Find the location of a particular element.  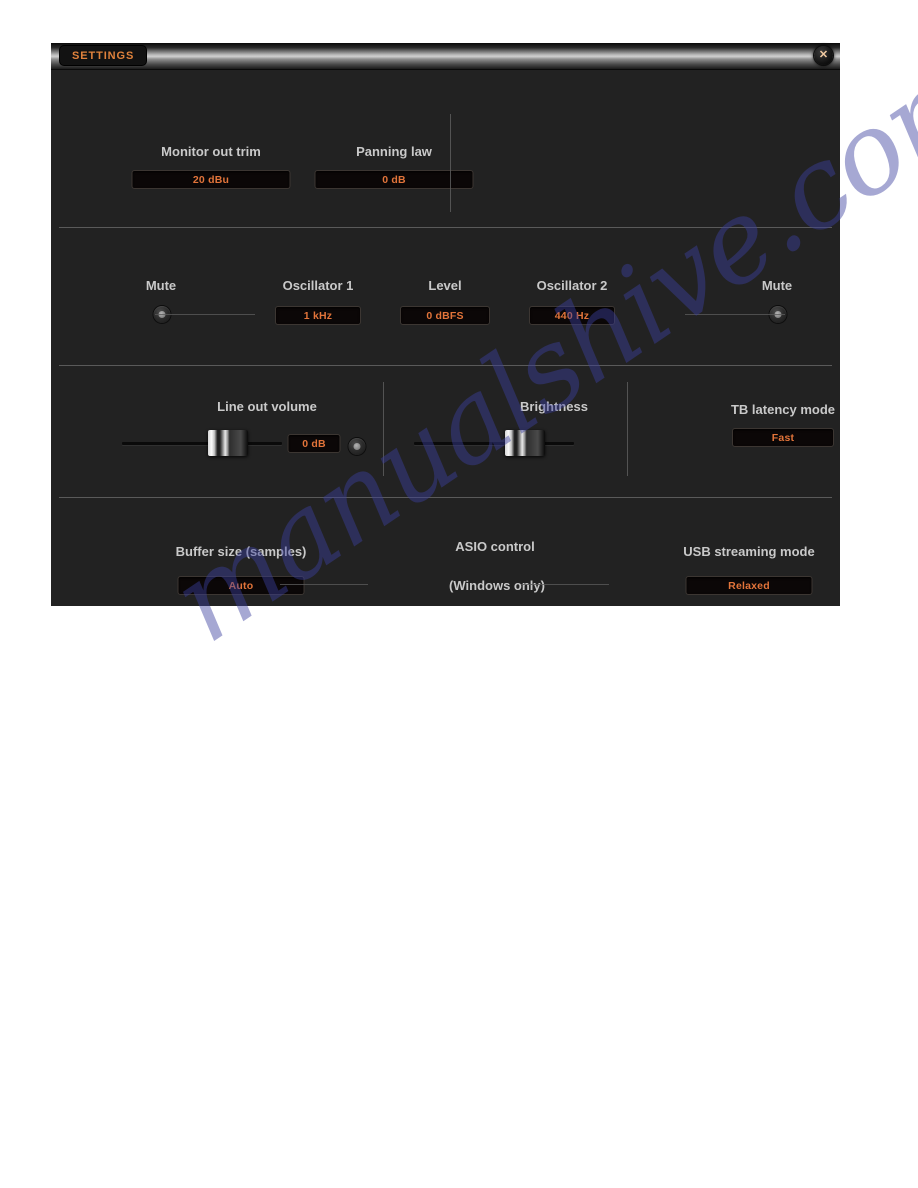

window-title-bar: SETTINGS ✕ is located at coordinates (445, 56).